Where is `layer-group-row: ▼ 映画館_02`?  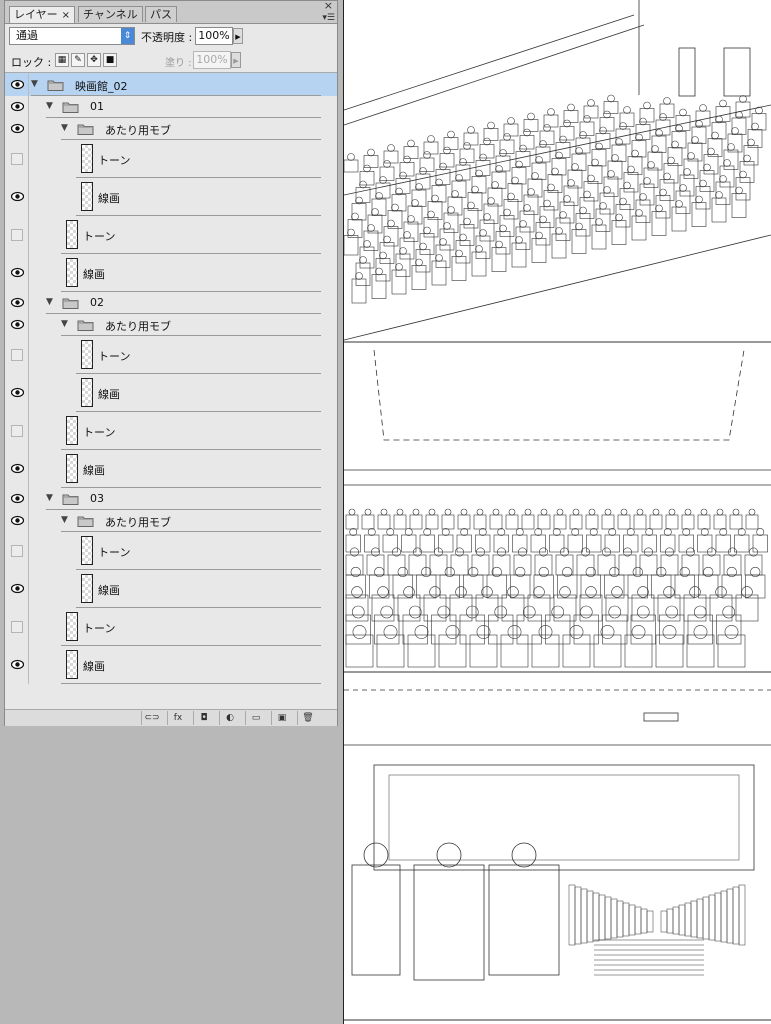
layer-group-row: ▼ 映画館_02 is located at coordinates (171, 84).